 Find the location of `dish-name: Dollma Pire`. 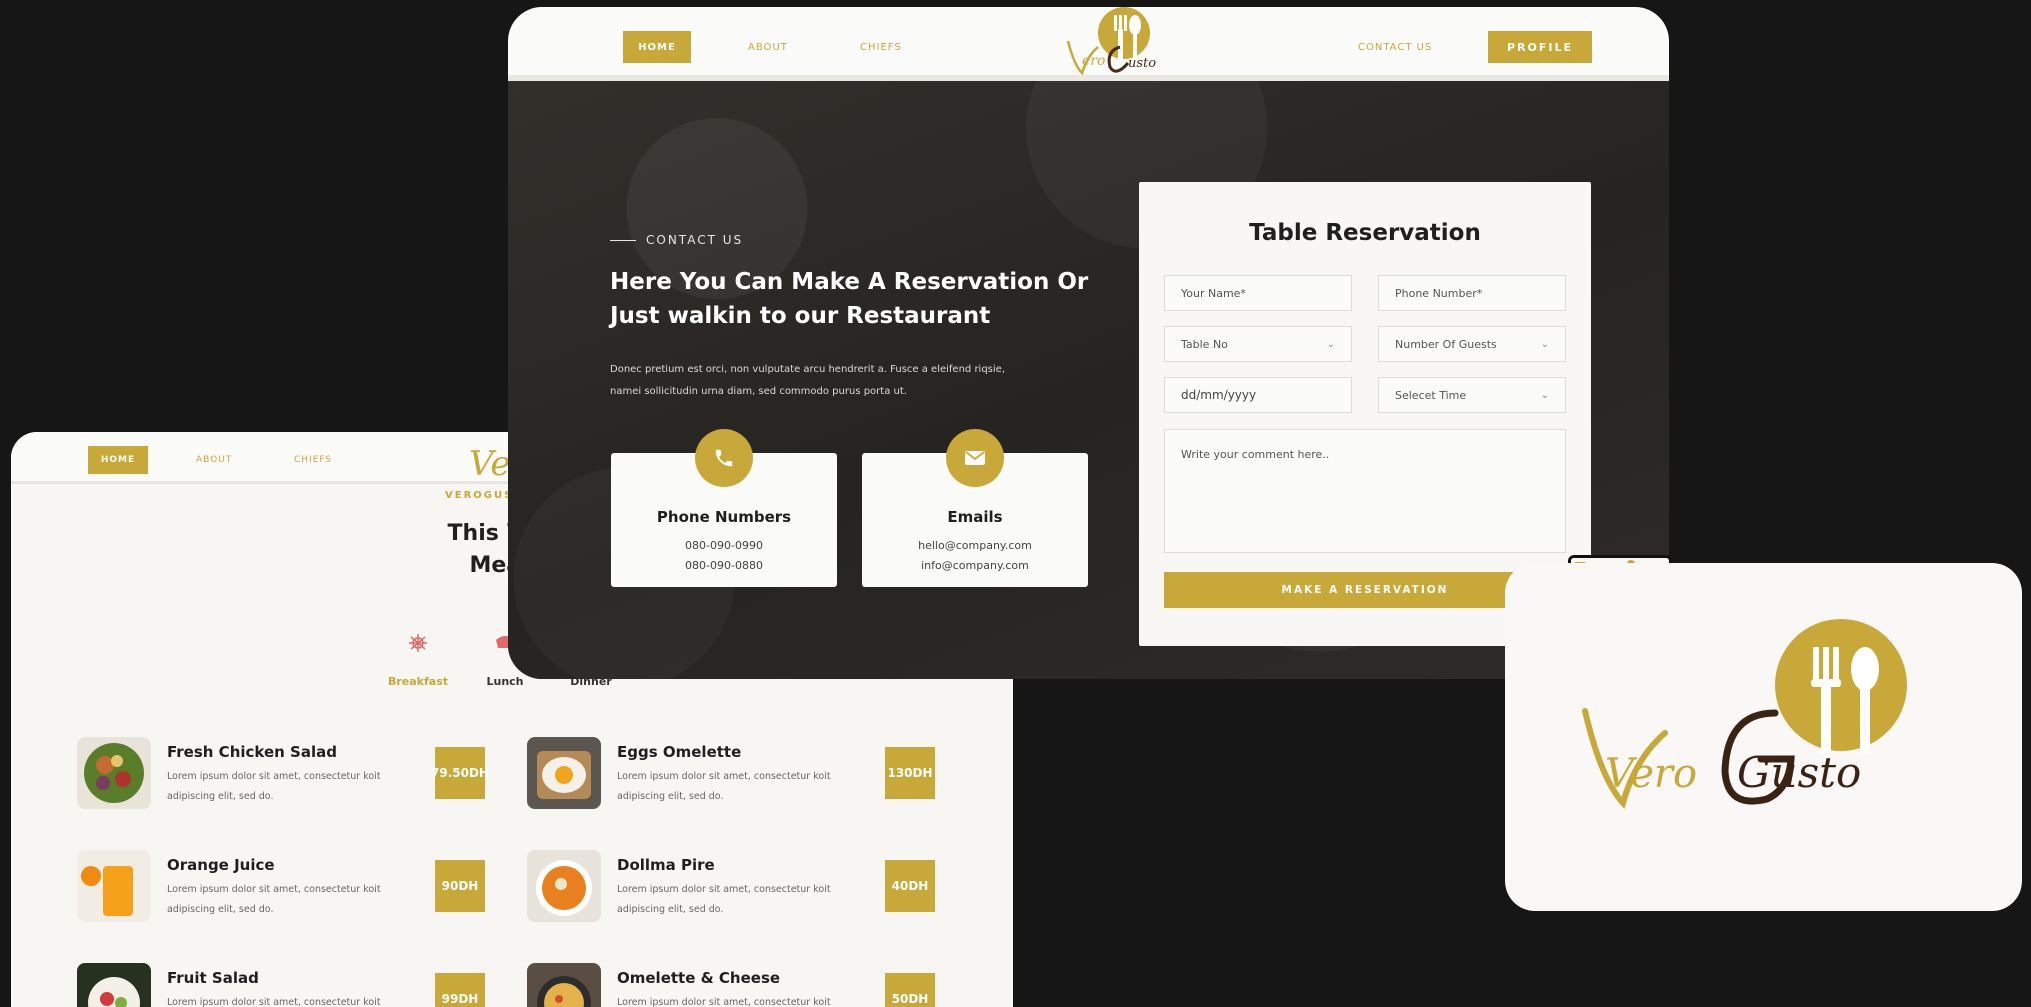

dish-name: Dollma Pire is located at coordinates (666, 865).